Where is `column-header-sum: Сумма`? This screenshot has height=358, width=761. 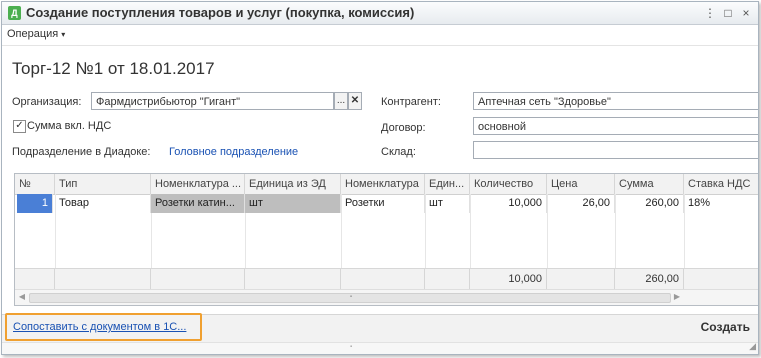 column-header-sum: Сумма is located at coordinates (649, 184).